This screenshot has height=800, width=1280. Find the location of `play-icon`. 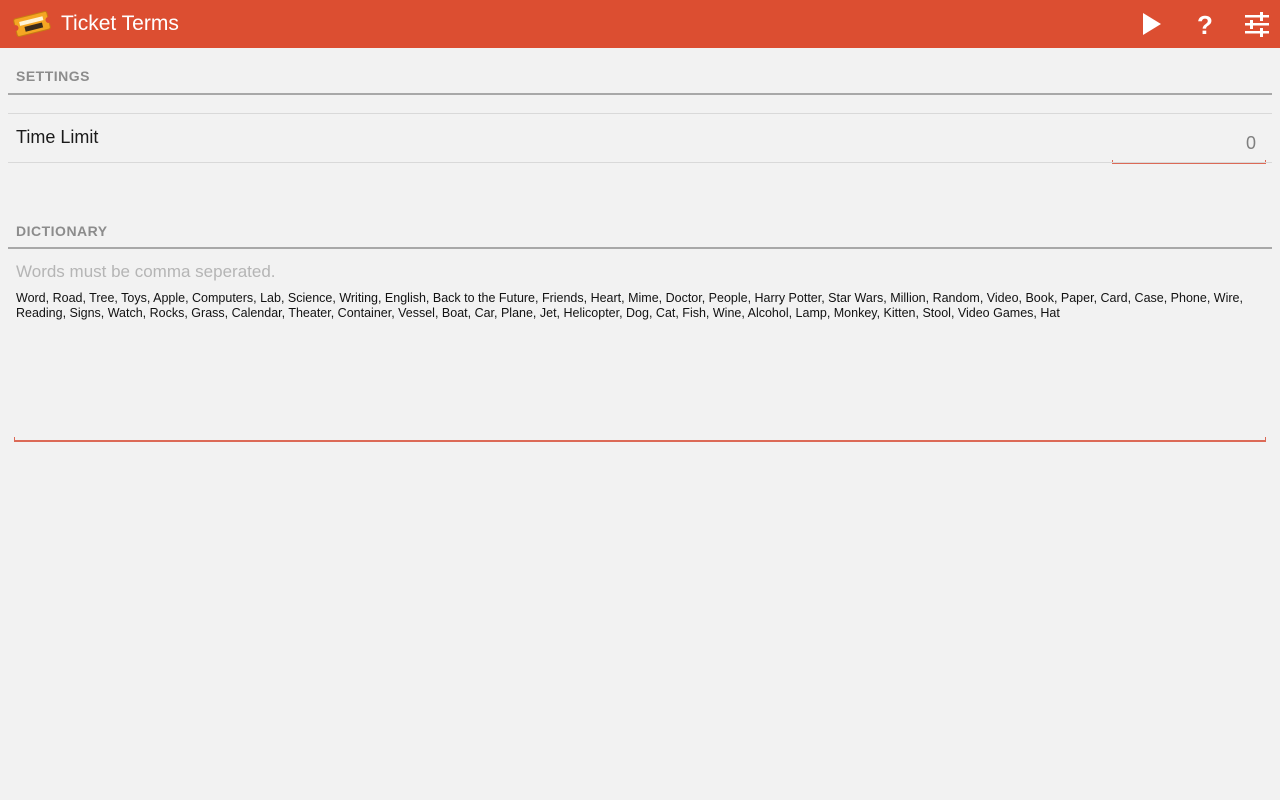

play-icon is located at coordinates (1152, 24).